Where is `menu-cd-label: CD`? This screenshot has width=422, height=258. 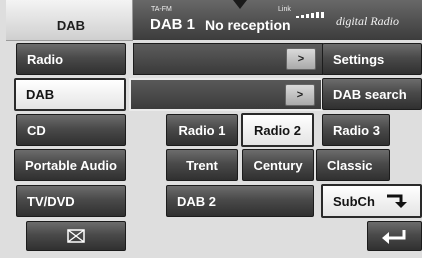 menu-cd-label: CD is located at coordinates (36, 130).